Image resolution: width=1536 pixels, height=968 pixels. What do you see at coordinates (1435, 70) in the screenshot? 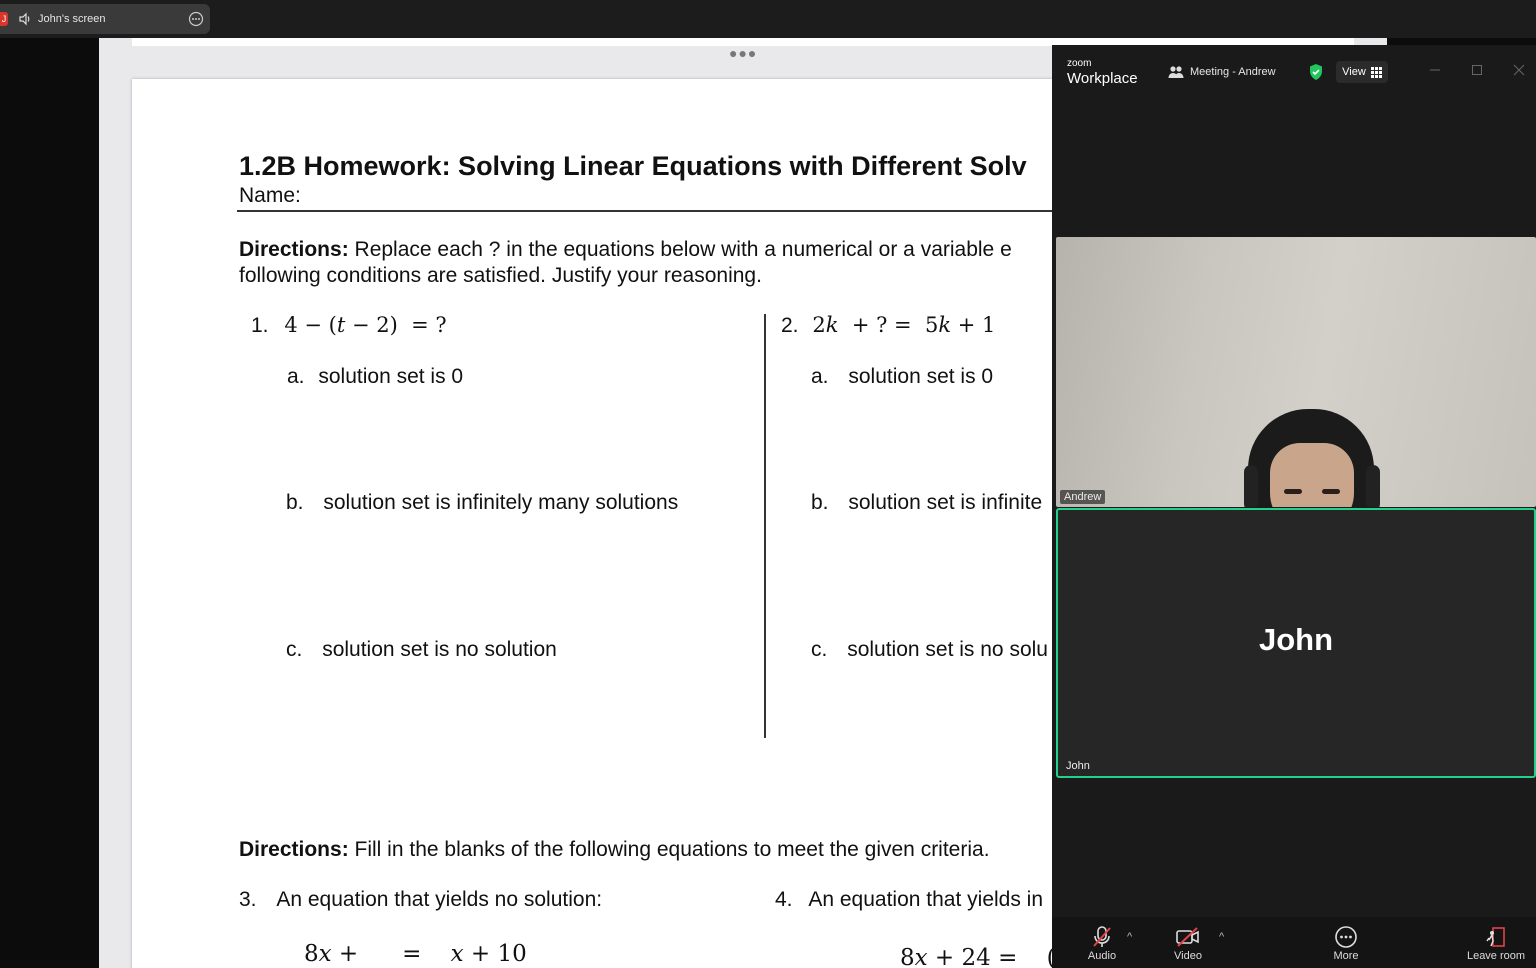
I see `minimize-icon` at bounding box center [1435, 70].